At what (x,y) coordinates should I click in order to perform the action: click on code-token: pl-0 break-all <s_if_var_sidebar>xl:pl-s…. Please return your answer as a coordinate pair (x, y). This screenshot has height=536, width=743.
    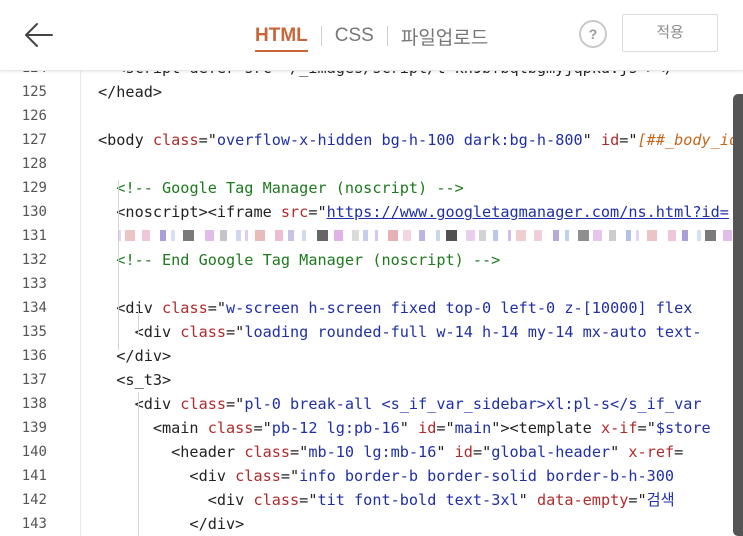
    Looking at the image, I should click on (473, 404).